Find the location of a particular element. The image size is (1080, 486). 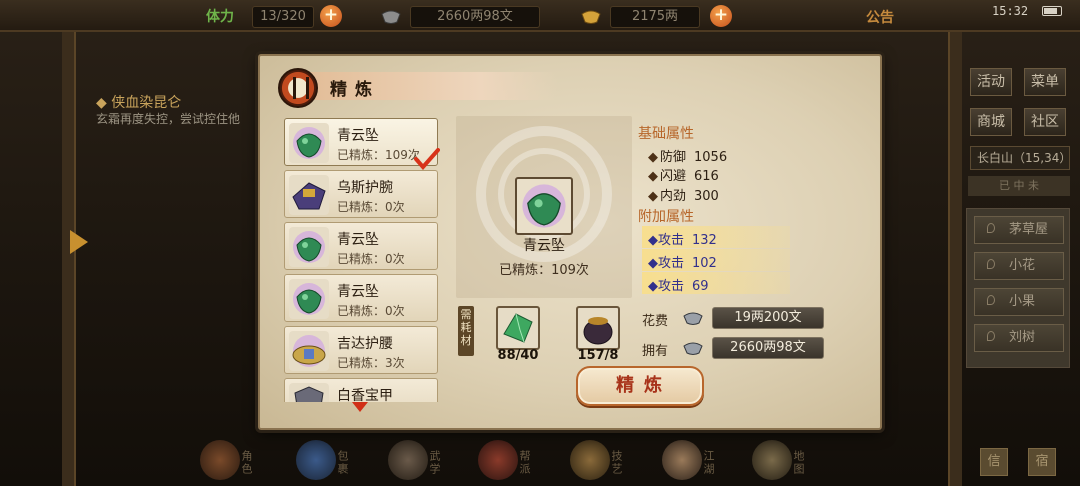

preview-refine-count: 已精炼：109次 is located at coordinates (544, 270).